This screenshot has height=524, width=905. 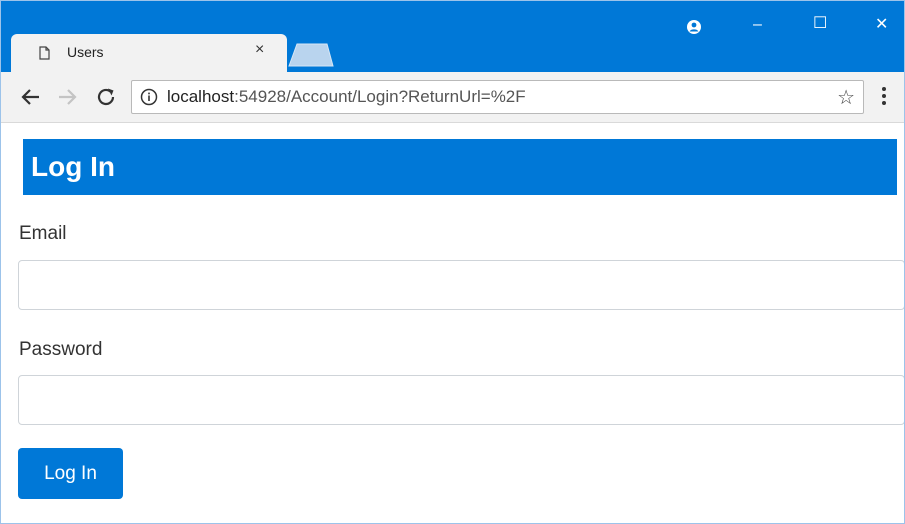 I want to click on profile-icon, so click(x=694, y=27).